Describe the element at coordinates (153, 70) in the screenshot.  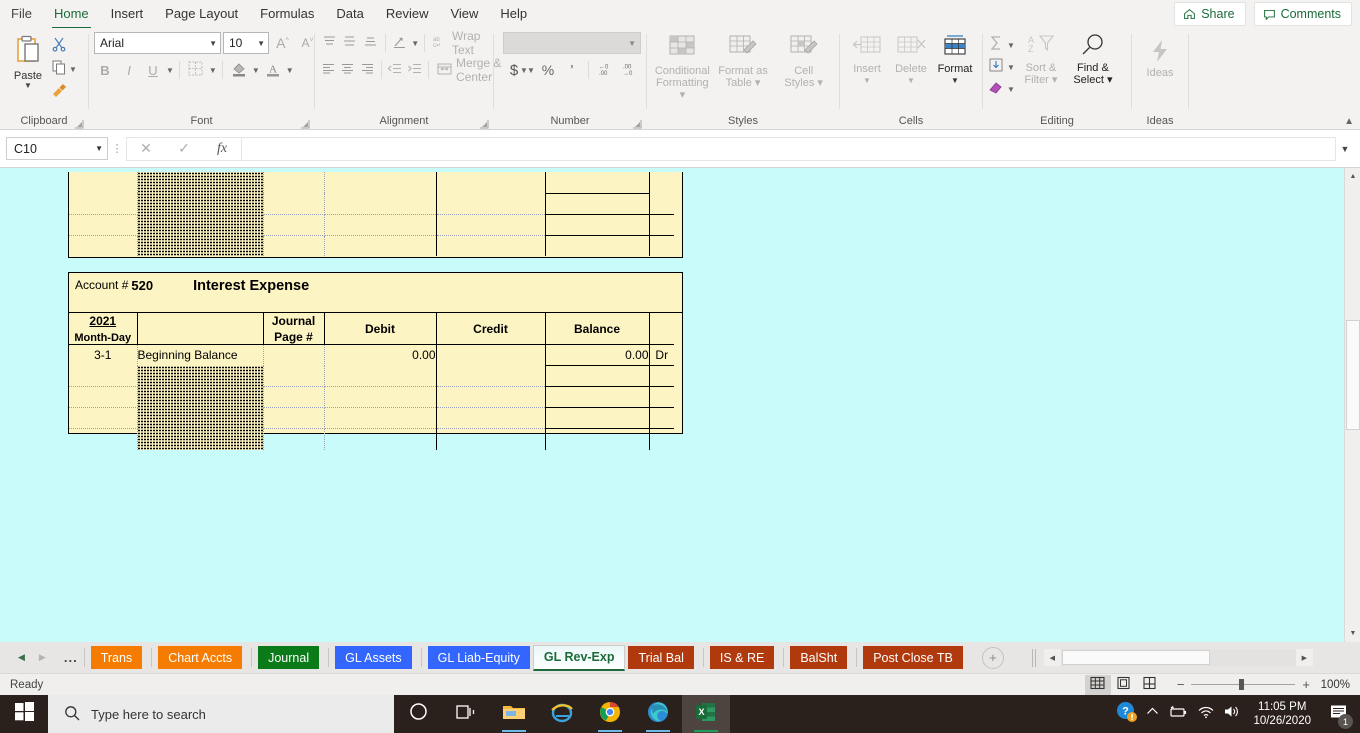
I see `underline-button: U` at that location.